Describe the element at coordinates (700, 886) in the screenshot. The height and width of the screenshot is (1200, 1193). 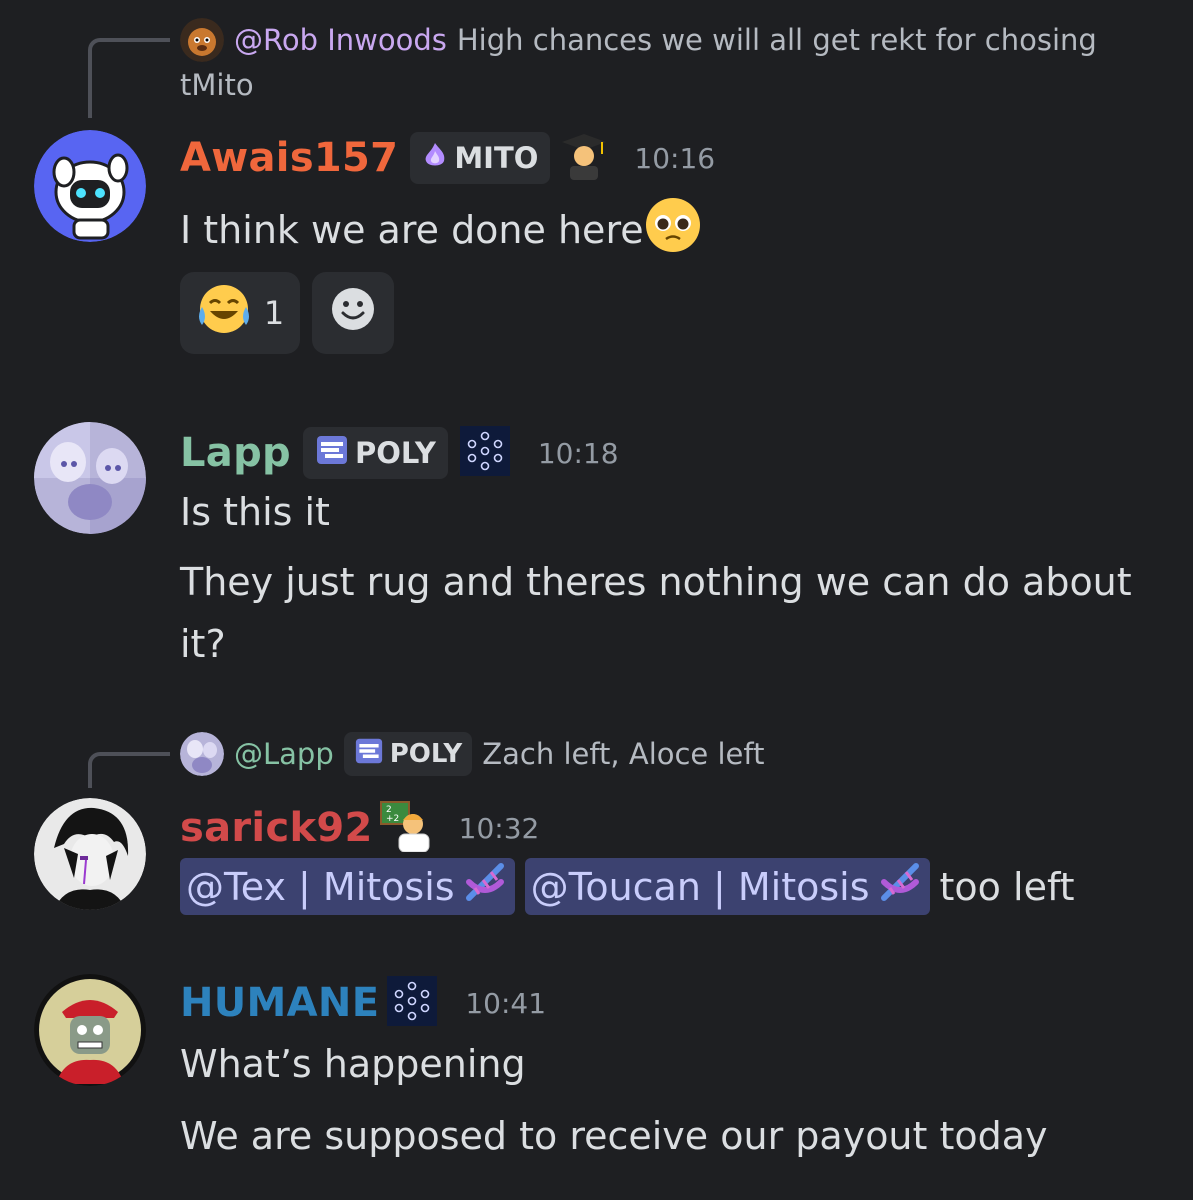
I see `mention-label: @Toucan | Mitosis` at that location.